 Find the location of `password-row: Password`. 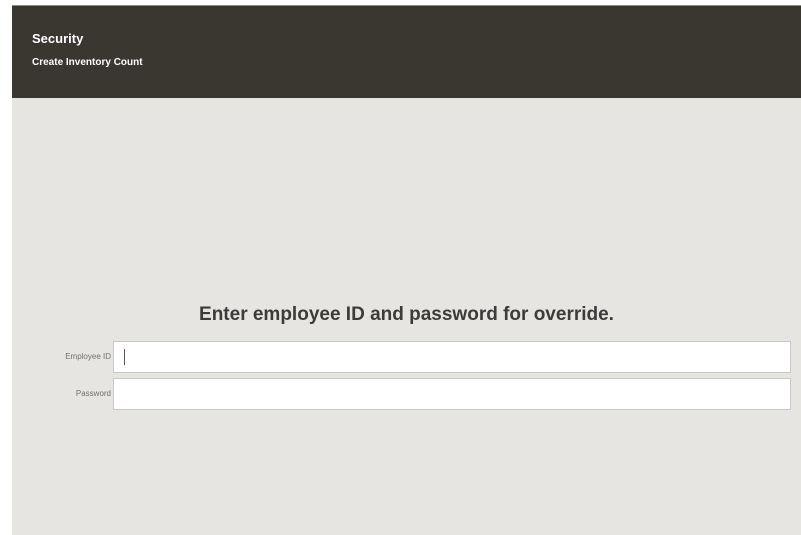

password-row: Password is located at coordinates (406, 394).